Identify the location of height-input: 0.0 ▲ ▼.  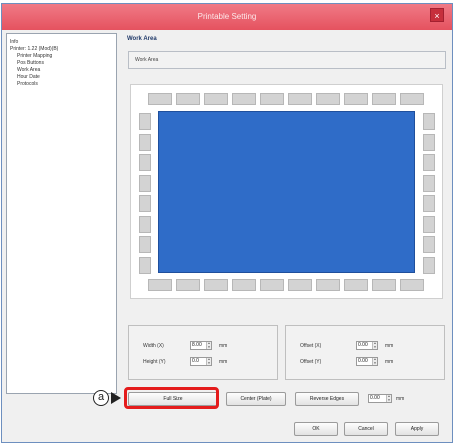
(201, 361).